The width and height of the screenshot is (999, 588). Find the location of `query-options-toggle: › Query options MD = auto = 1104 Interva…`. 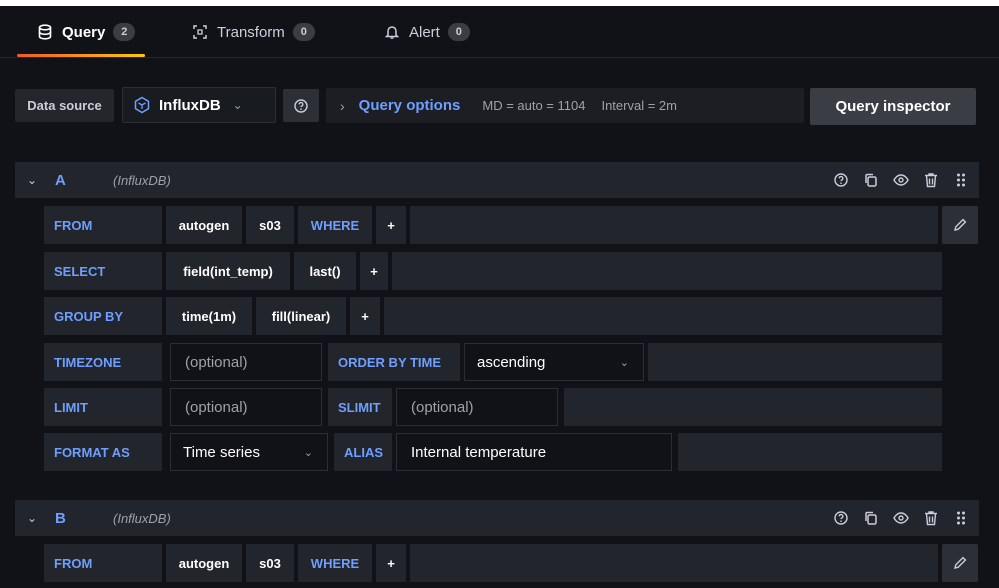

query-options-toggle: › Query options MD = auto = 1104 Interva… is located at coordinates (565, 105).